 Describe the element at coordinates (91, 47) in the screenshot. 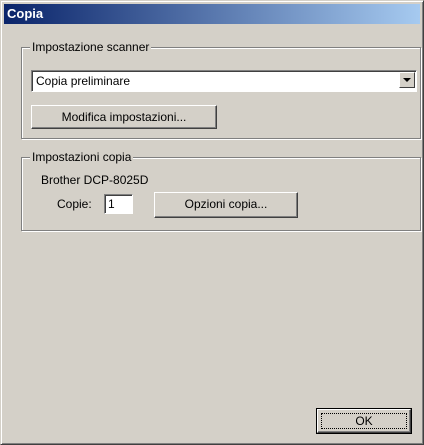

I see `scanner-settings-label: Impostazione scanner` at that location.